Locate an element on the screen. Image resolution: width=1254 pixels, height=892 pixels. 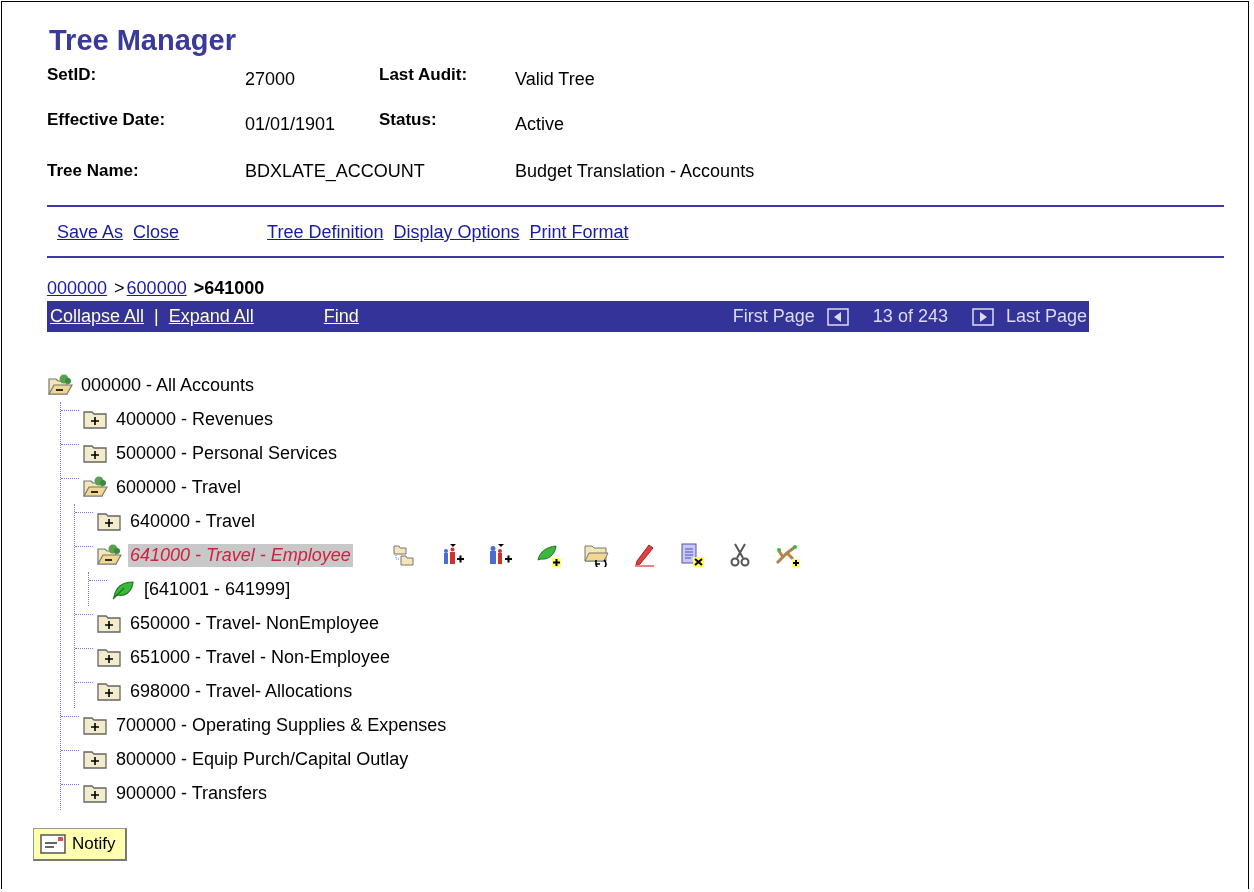
last-page-label: Last Page is located at coordinates (1046, 316).